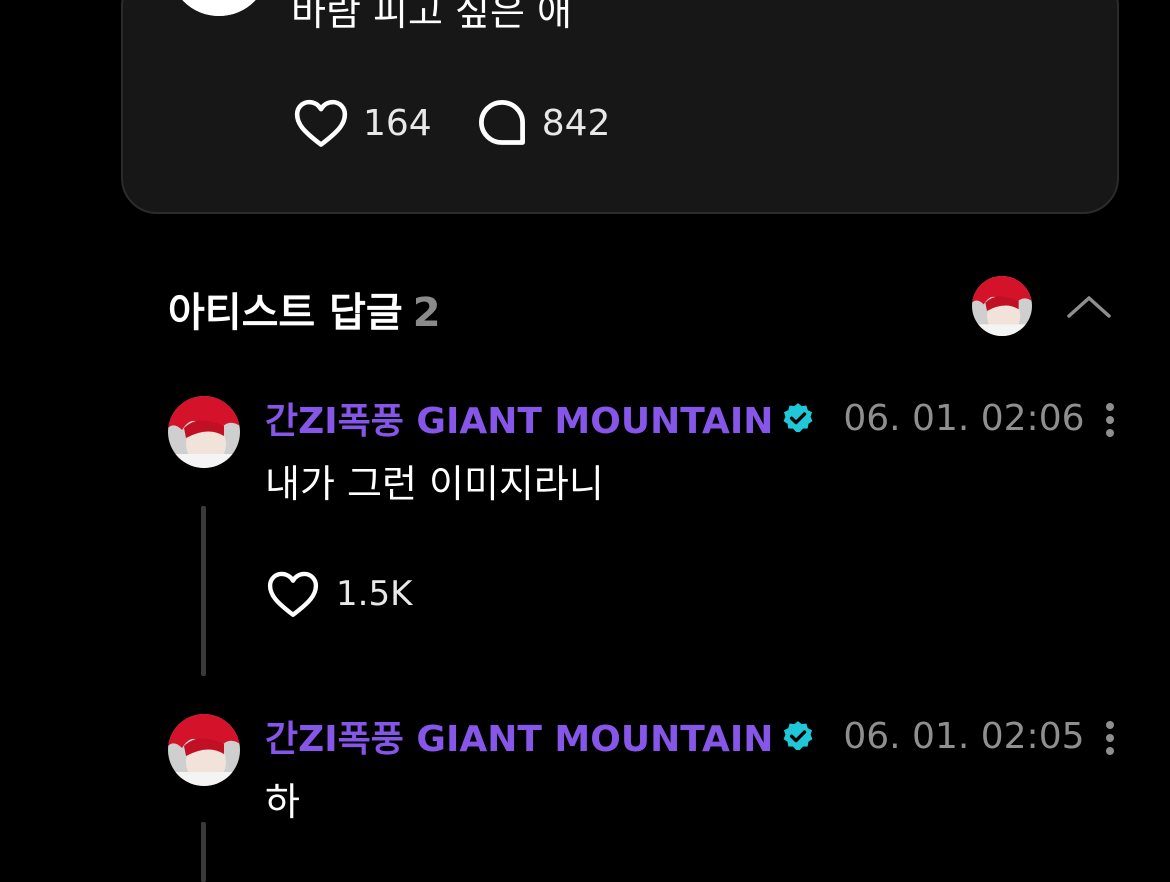 This screenshot has width=1170, height=882. I want to click on reply-header: 간ZI폭풍 GIANT MOUNTAIN 06. 01. 02:06, so click(675, 419).